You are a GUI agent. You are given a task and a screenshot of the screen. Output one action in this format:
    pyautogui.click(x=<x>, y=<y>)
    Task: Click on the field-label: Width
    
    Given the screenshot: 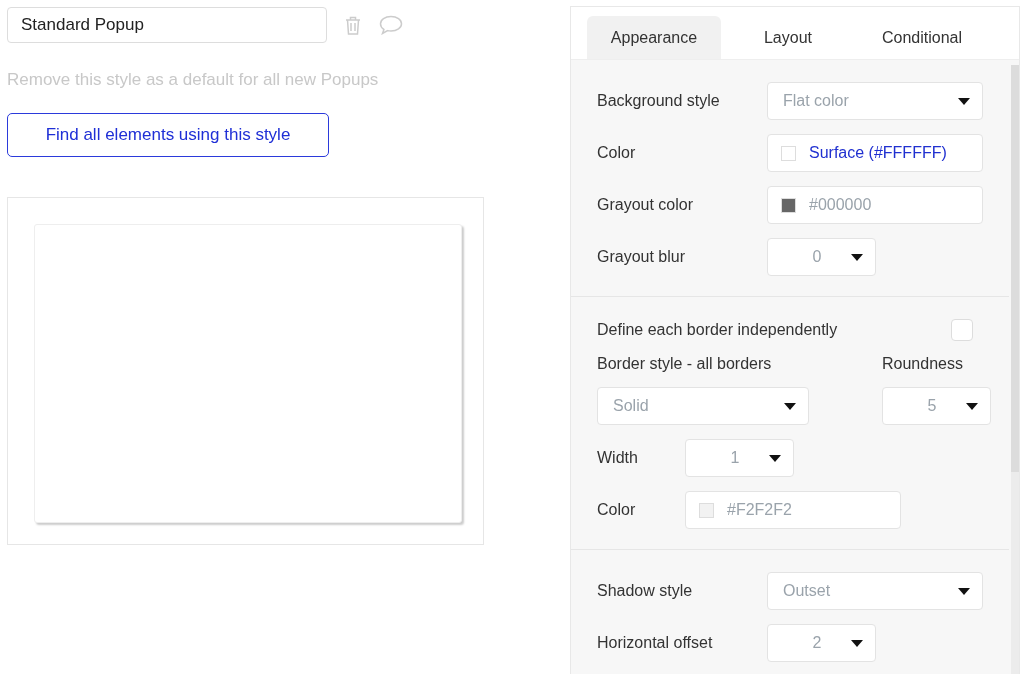 What is the action you would take?
    pyautogui.click(x=618, y=458)
    